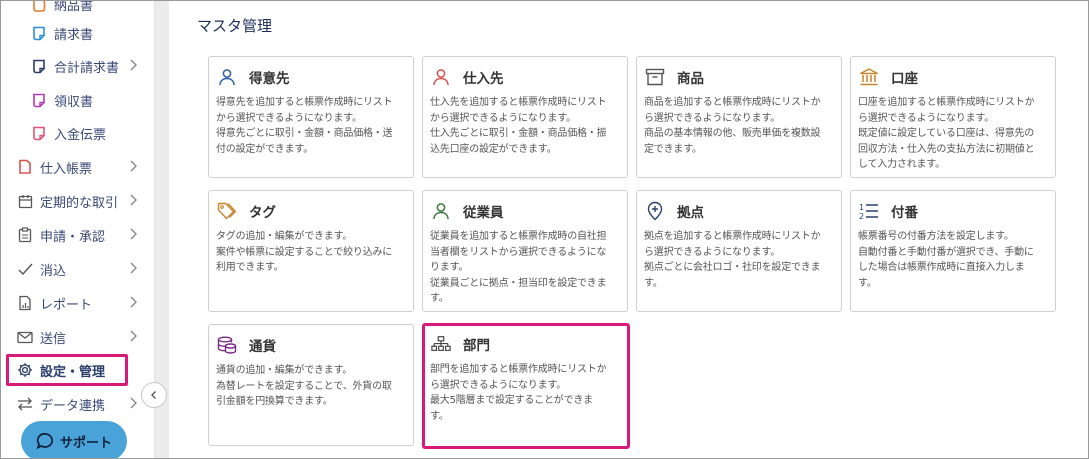 The width and height of the screenshot is (1089, 459). I want to click on report-icon, so click(25, 303).